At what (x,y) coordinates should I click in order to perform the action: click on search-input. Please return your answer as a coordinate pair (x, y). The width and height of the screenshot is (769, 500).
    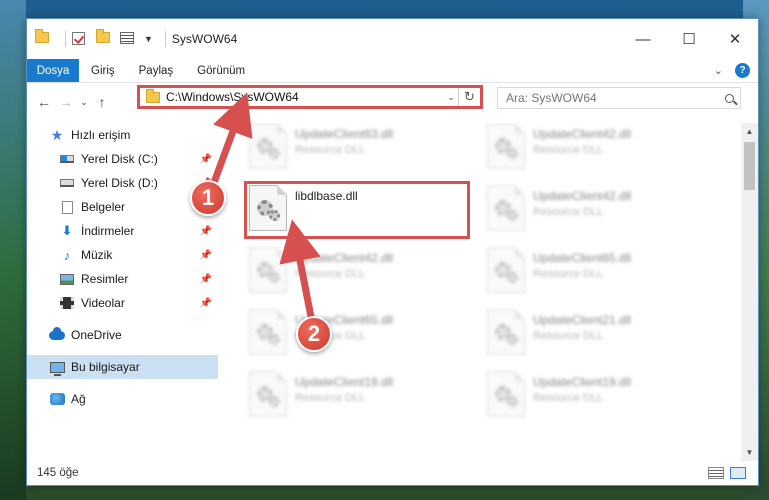
    Looking at the image, I should click on (612, 98).